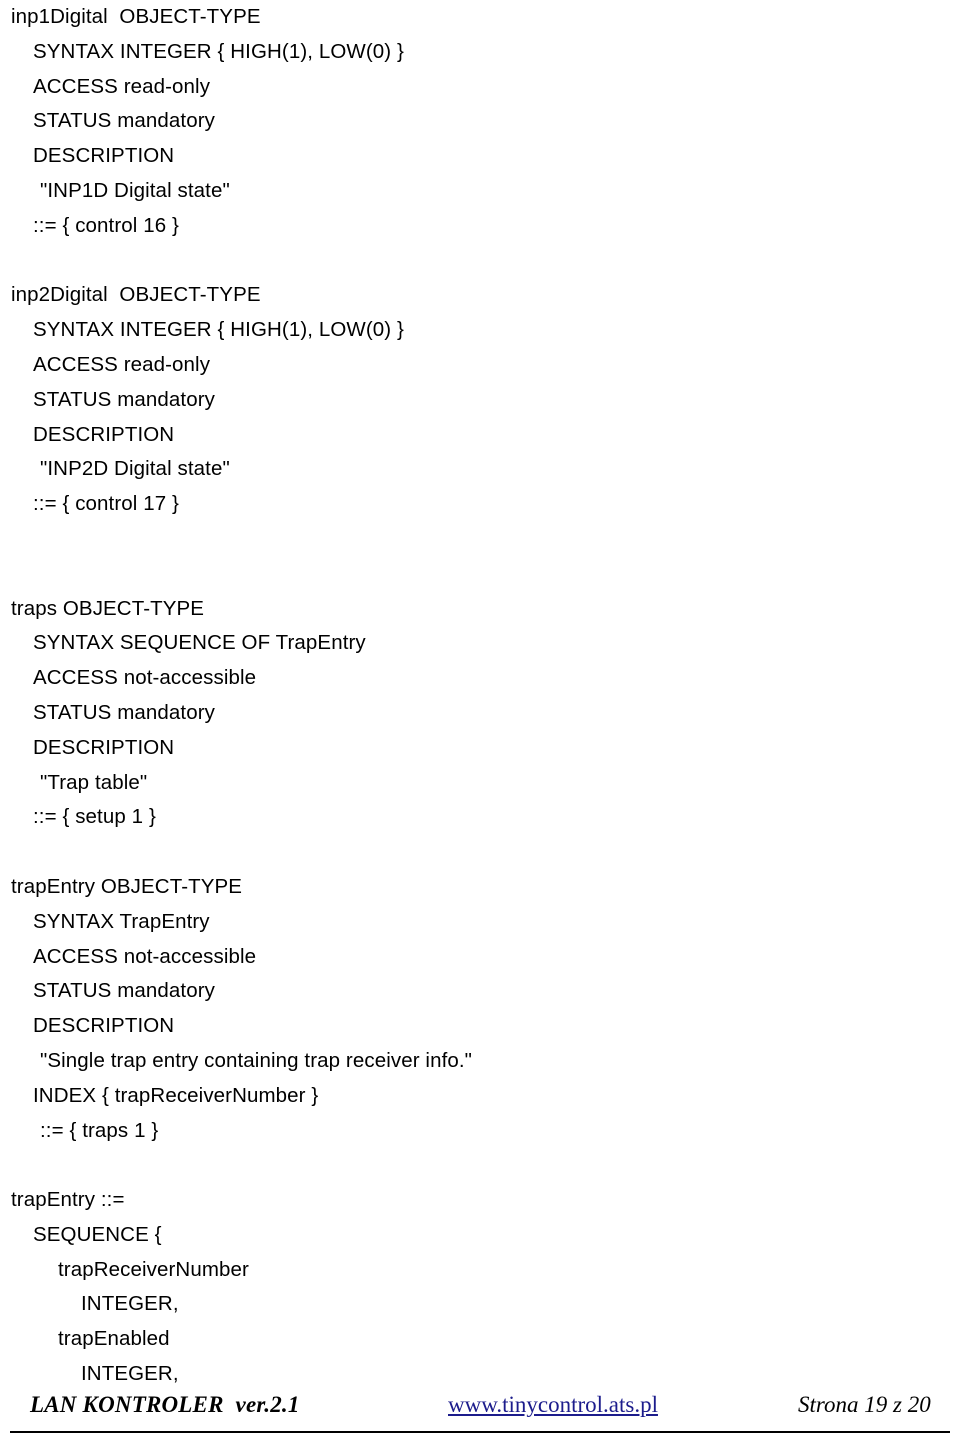  I want to click on footer-divider, so click(480, 1432).